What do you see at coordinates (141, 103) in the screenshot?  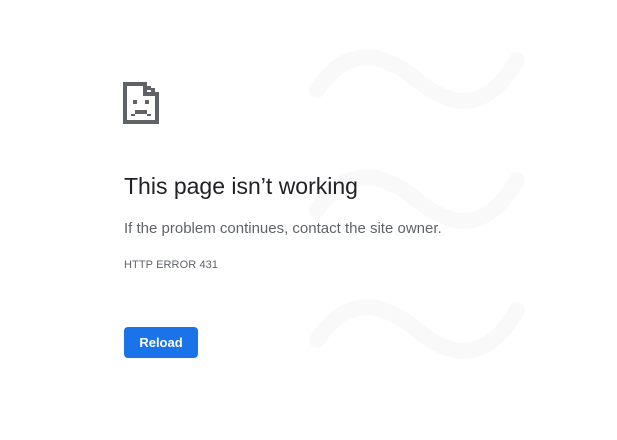 I see `sad-page-icon` at bounding box center [141, 103].